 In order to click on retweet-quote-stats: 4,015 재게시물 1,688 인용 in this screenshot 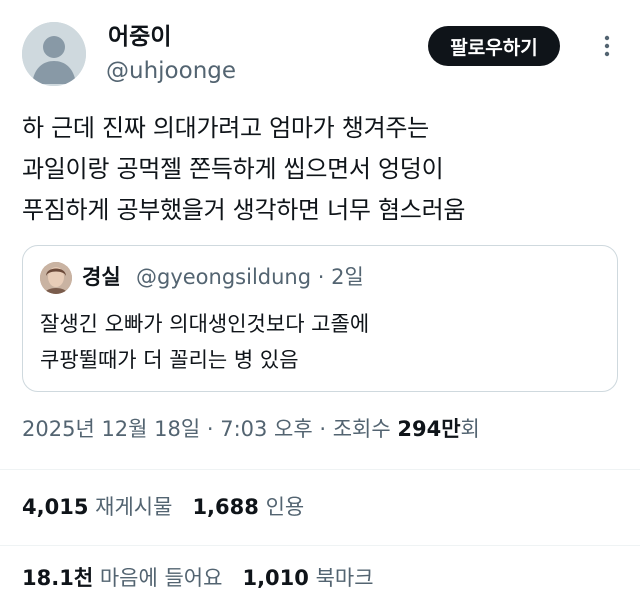, I will do `click(163, 507)`.